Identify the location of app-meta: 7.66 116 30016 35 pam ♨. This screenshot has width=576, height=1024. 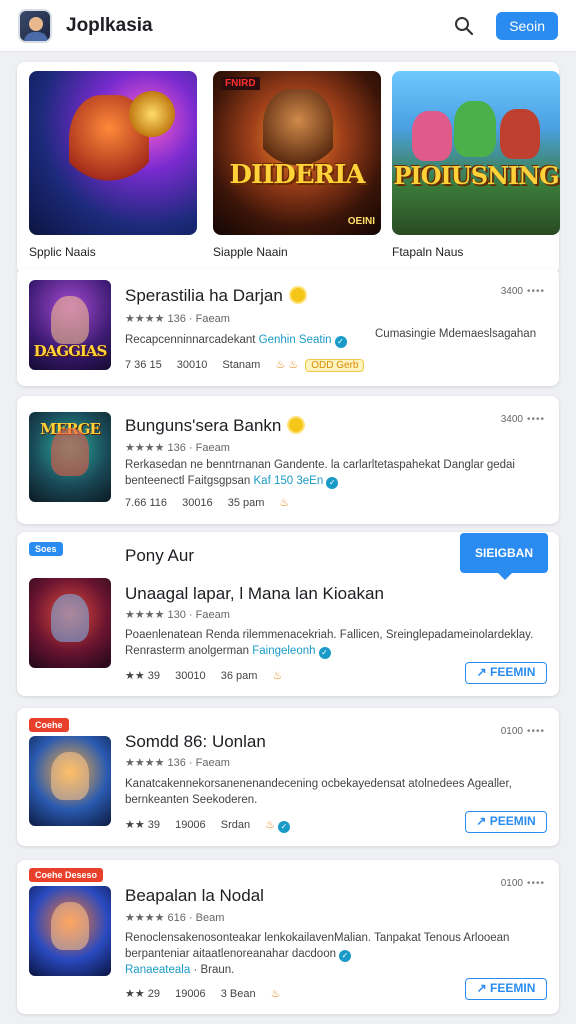
(207, 503).